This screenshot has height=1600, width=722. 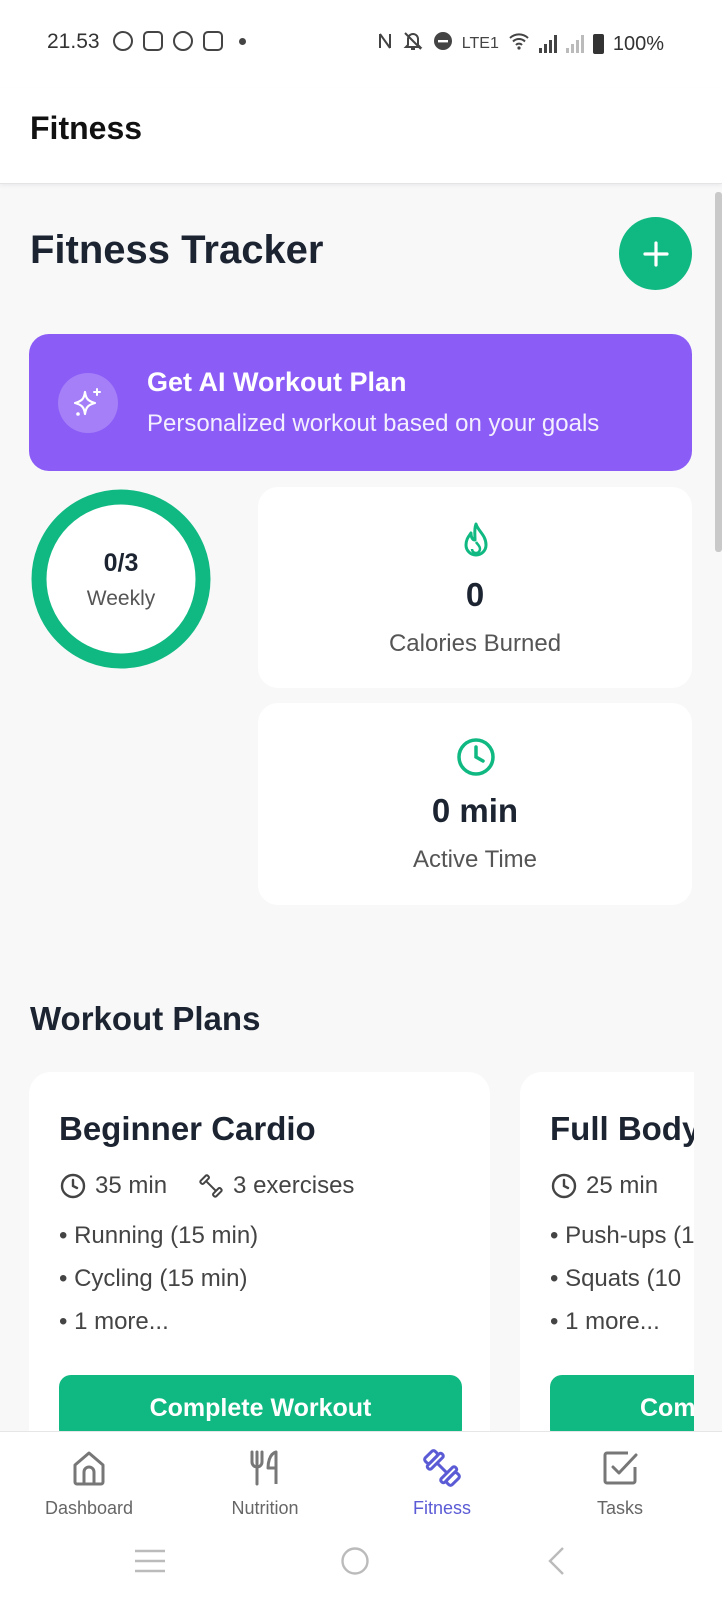 What do you see at coordinates (242, 41) in the screenshot?
I see `more-notifications-dot` at bounding box center [242, 41].